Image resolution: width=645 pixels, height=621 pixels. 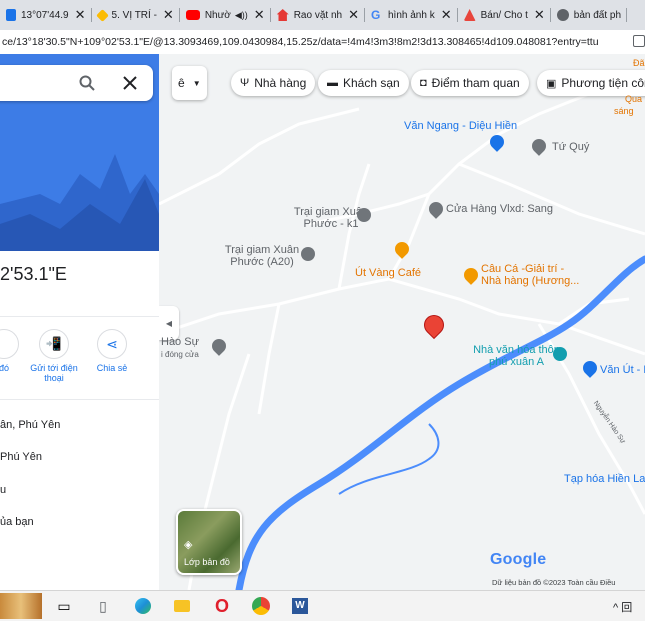 What do you see at coordinates (411, 15) in the screenshot?
I see `browser-tab: Ghình ảnh k ✕` at bounding box center [411, 15].